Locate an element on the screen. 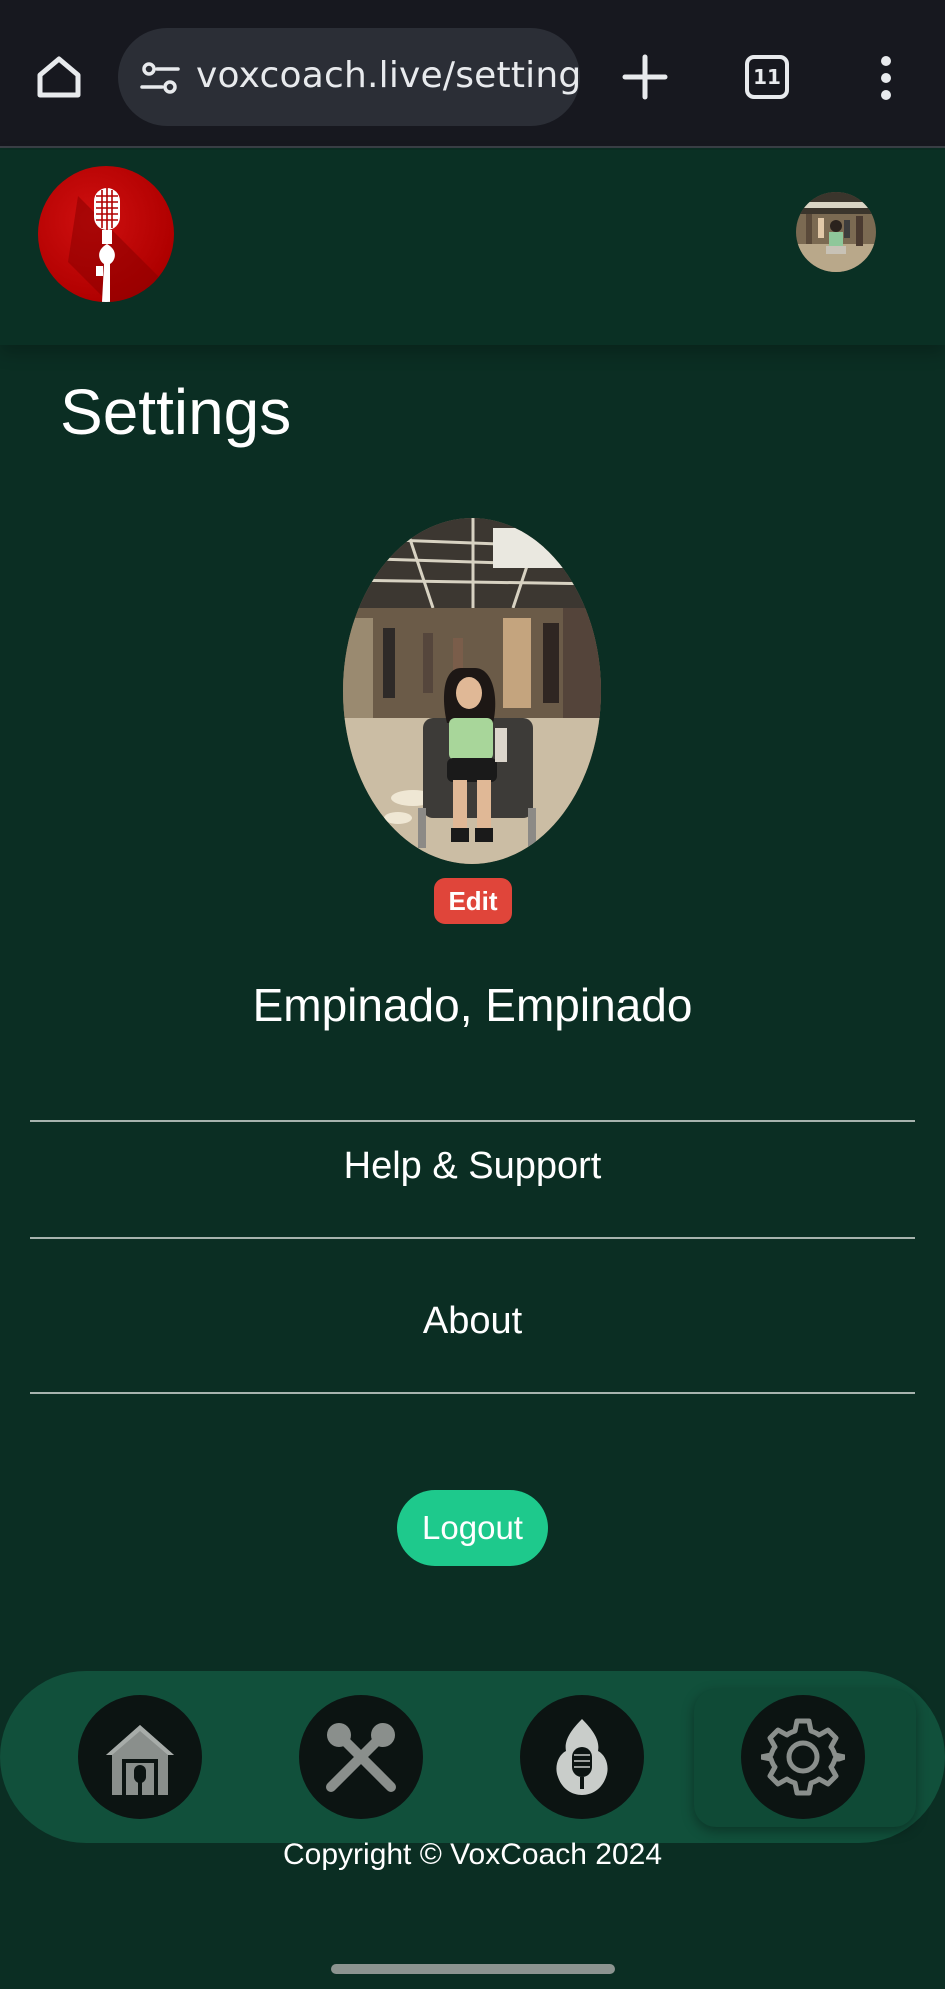 Image resolution: width=945 pixels, height=1989 pixels. nav-settings-button is located at coordinates (803, 1757).